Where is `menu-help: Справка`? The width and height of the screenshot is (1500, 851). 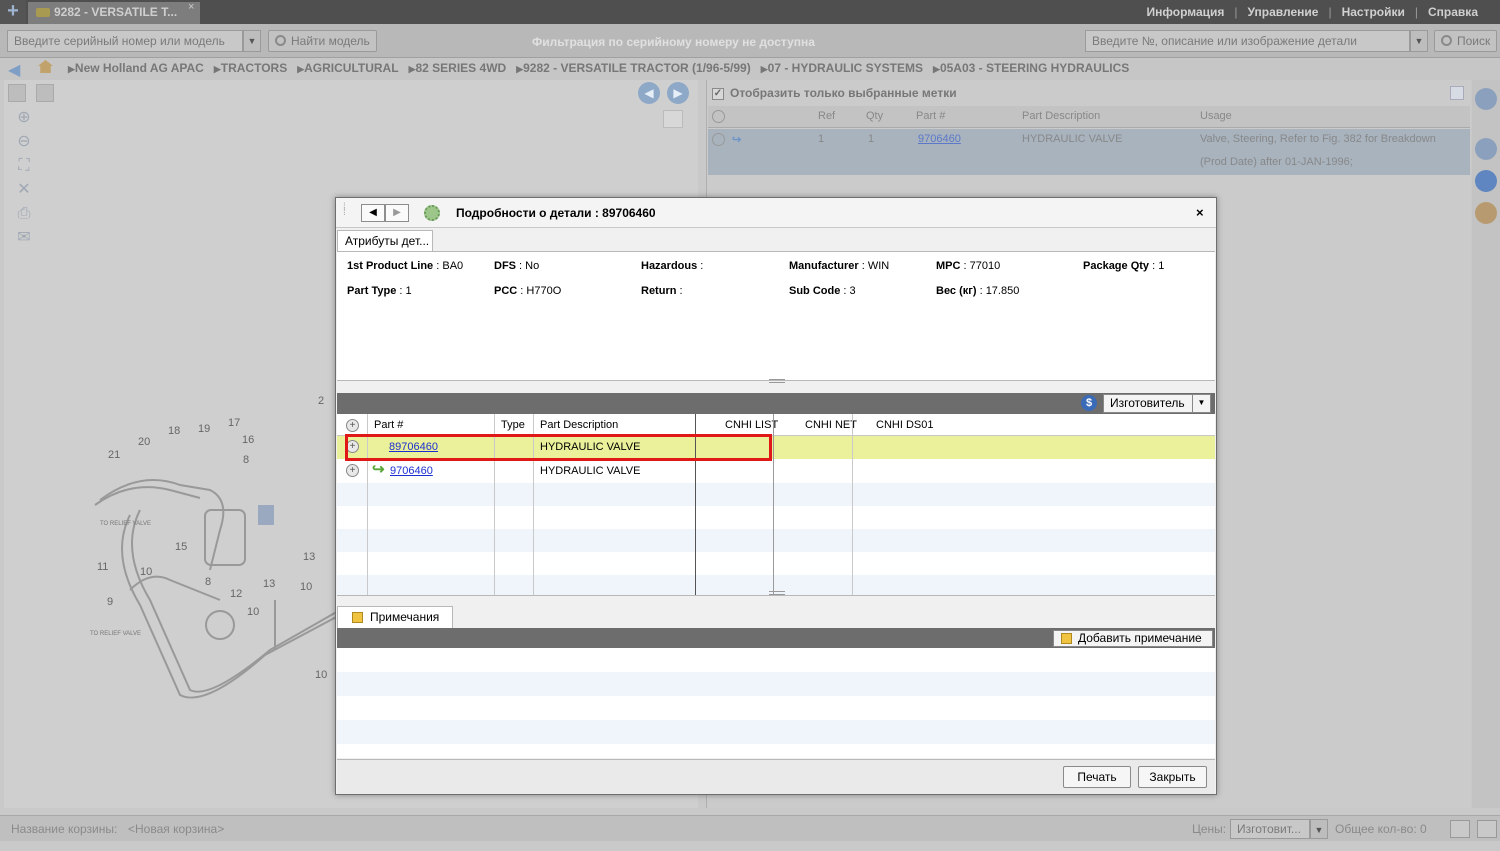 menu-help: Справка is located at coordinates (1453, 12).